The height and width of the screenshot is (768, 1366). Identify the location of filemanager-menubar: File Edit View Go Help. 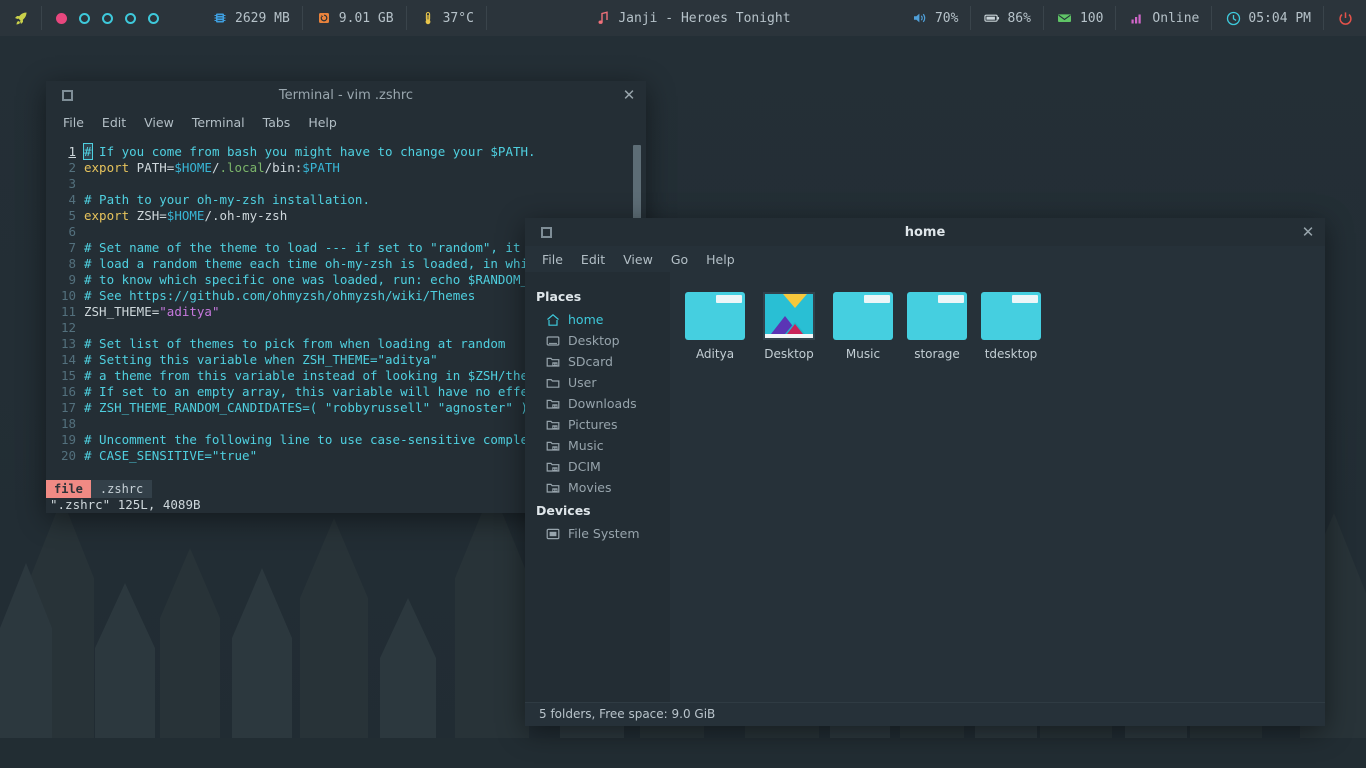
(925, 259).